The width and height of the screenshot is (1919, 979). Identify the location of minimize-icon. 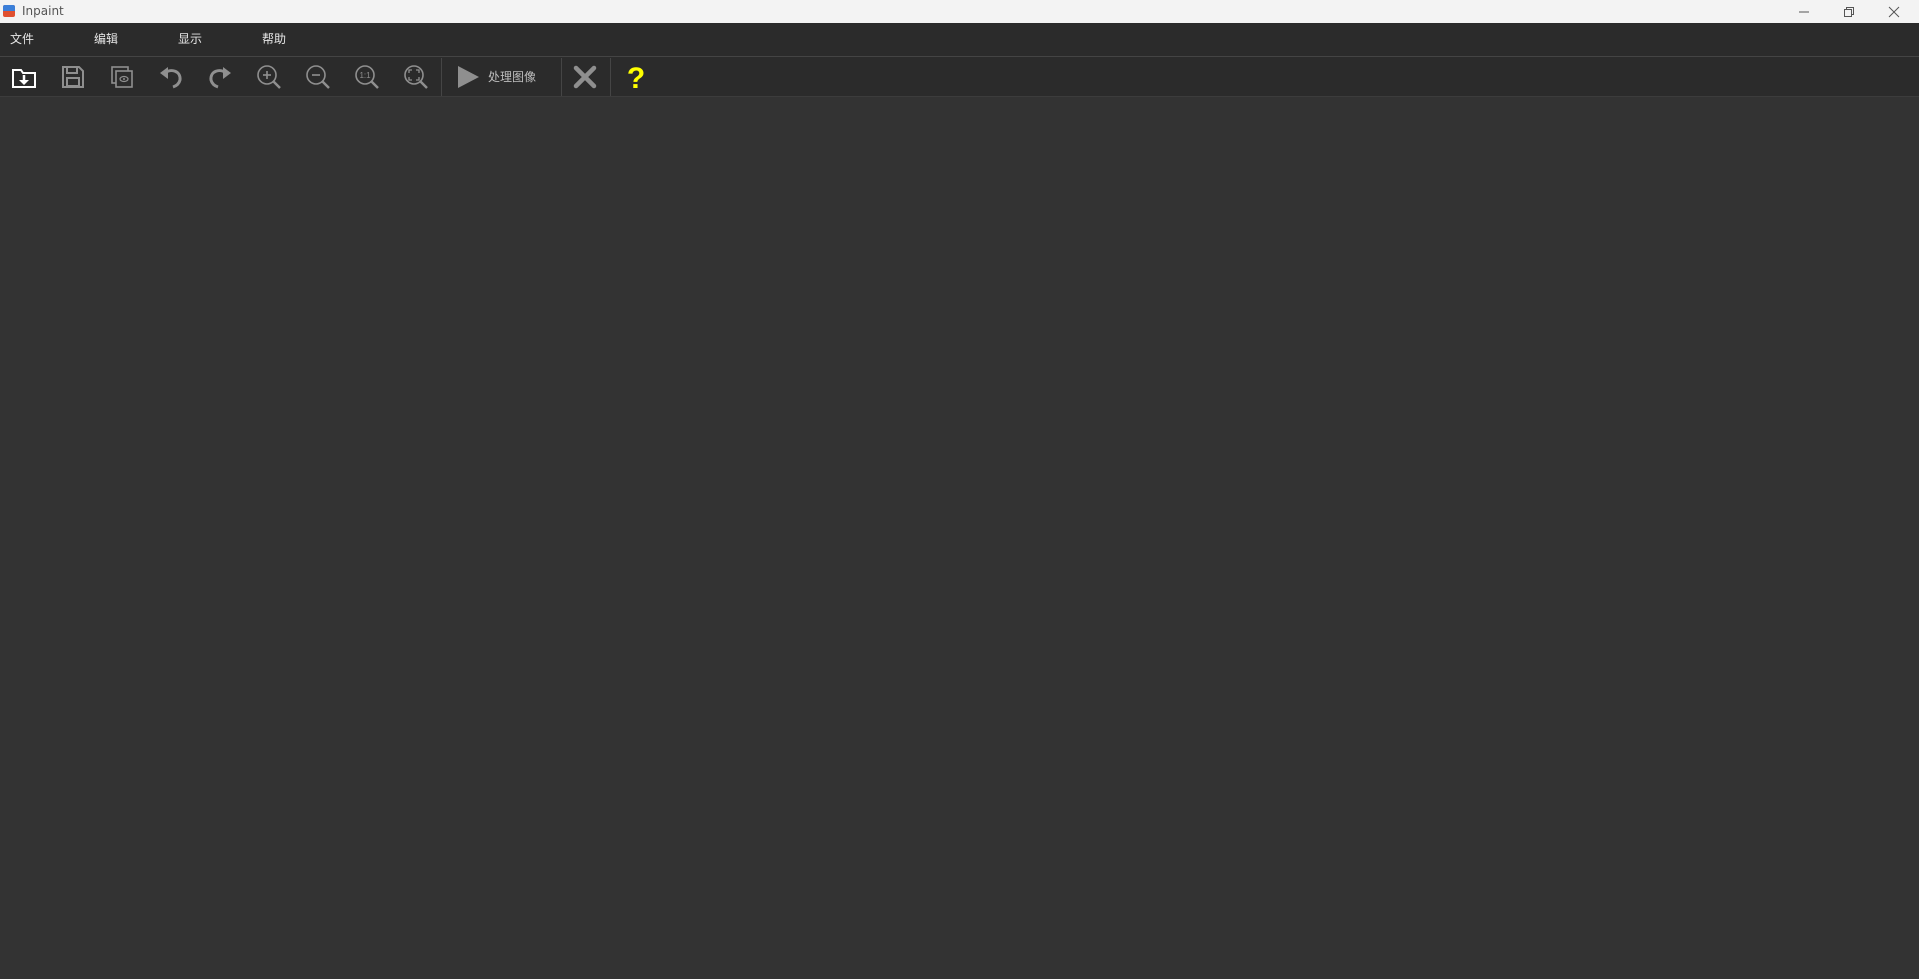
(1804, 11).